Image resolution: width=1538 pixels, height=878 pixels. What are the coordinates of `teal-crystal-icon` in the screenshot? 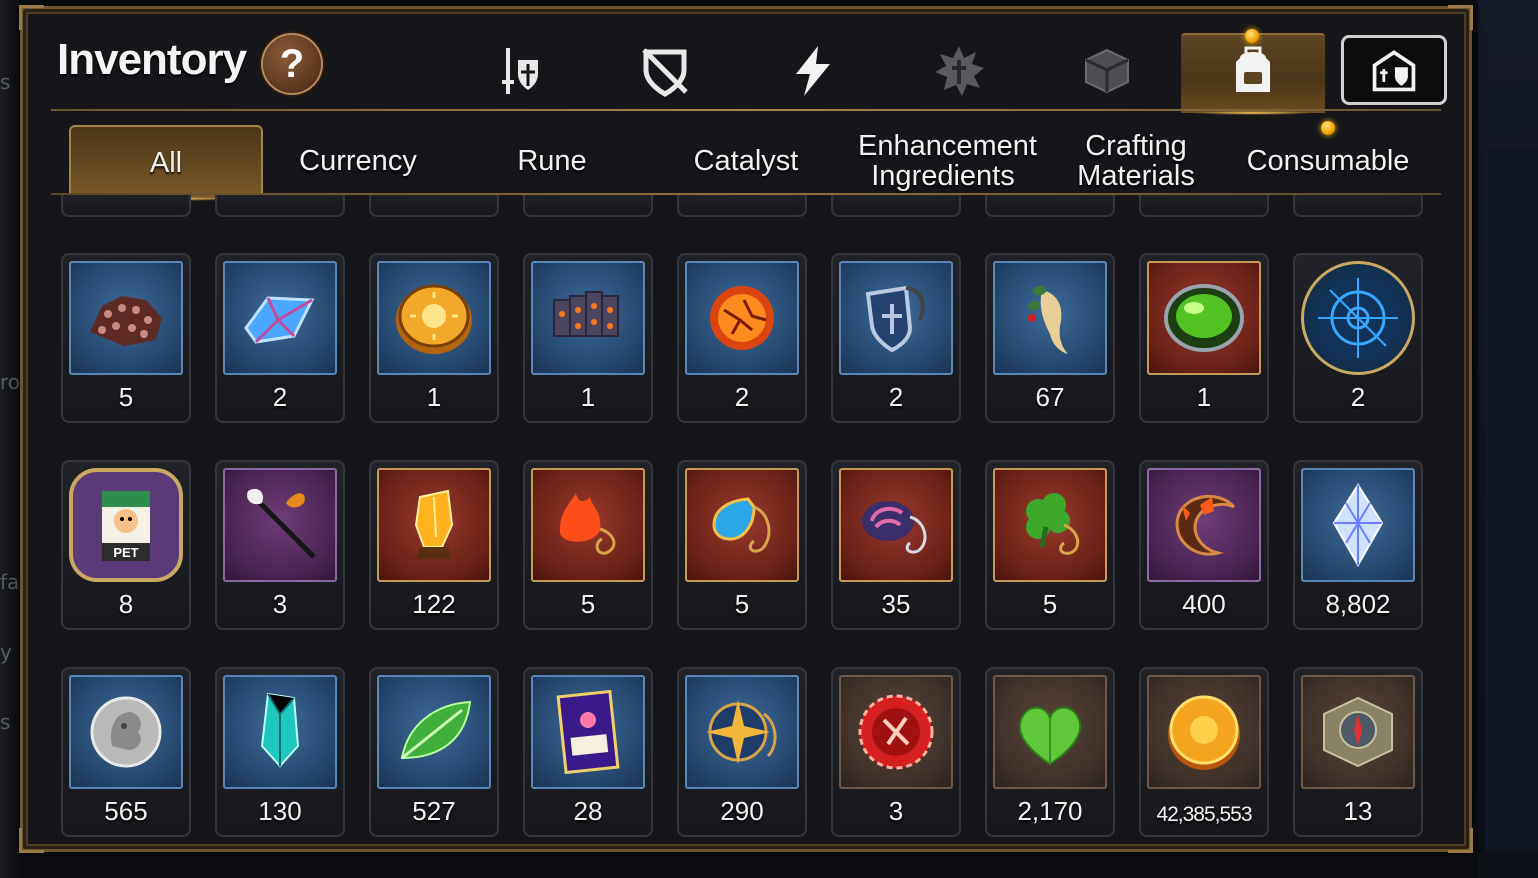 It's located at (280, 730).